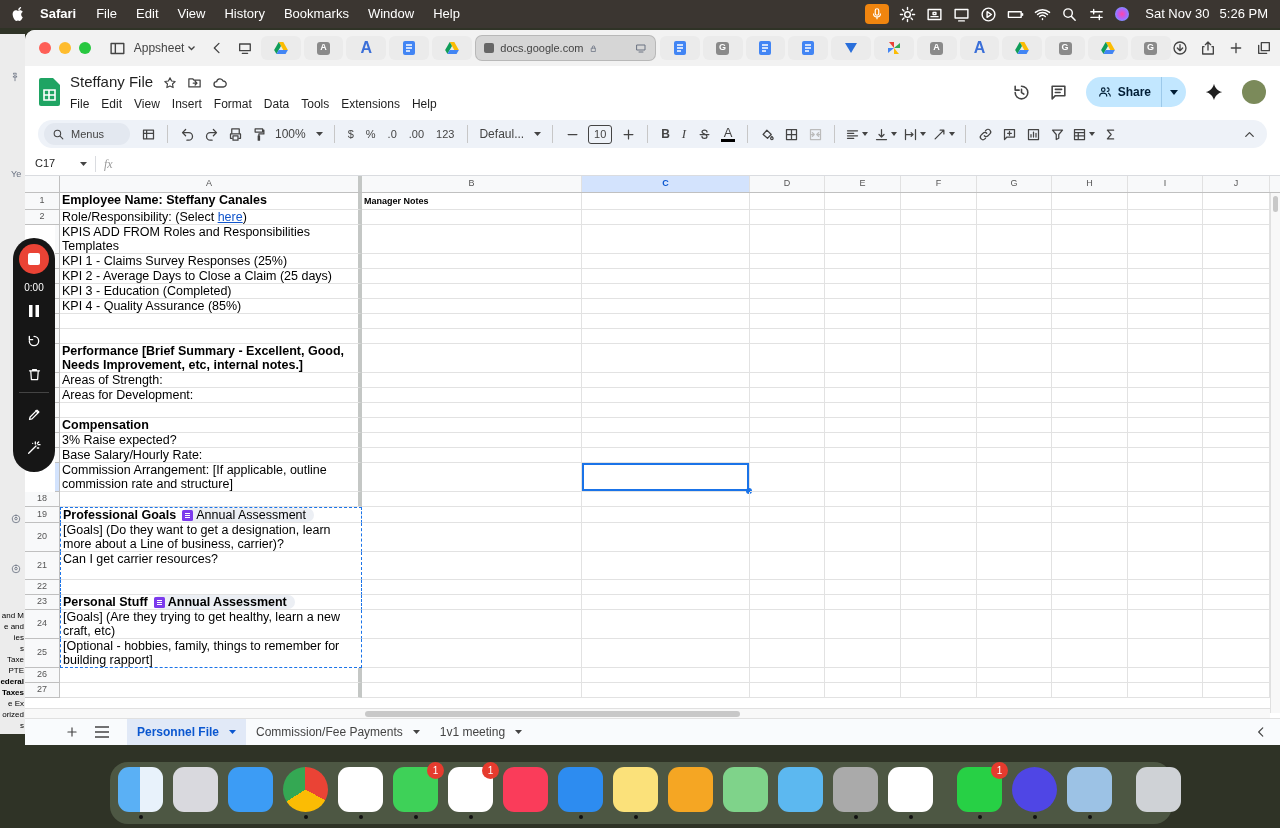 The image size is (1280, 828). Describe the element at coordinates (1254, 92) in the screenshot. I see `avatar` at that location.